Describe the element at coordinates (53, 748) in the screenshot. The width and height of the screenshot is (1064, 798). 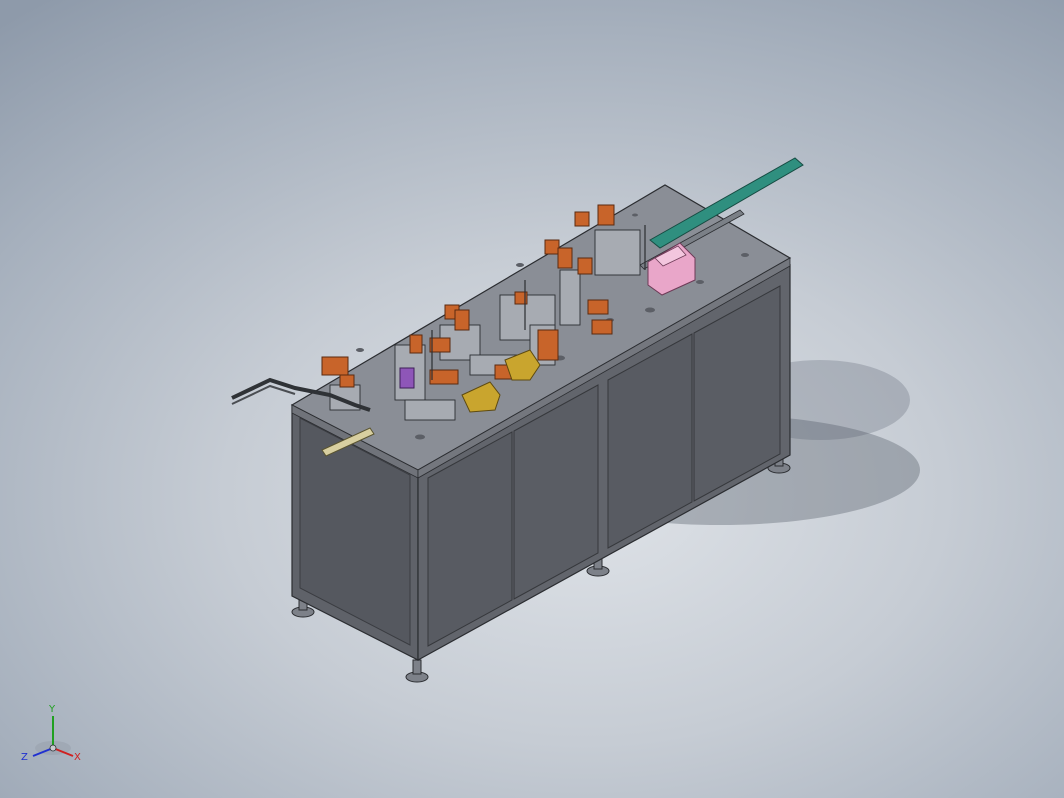
I see `triad-origin` at that location.